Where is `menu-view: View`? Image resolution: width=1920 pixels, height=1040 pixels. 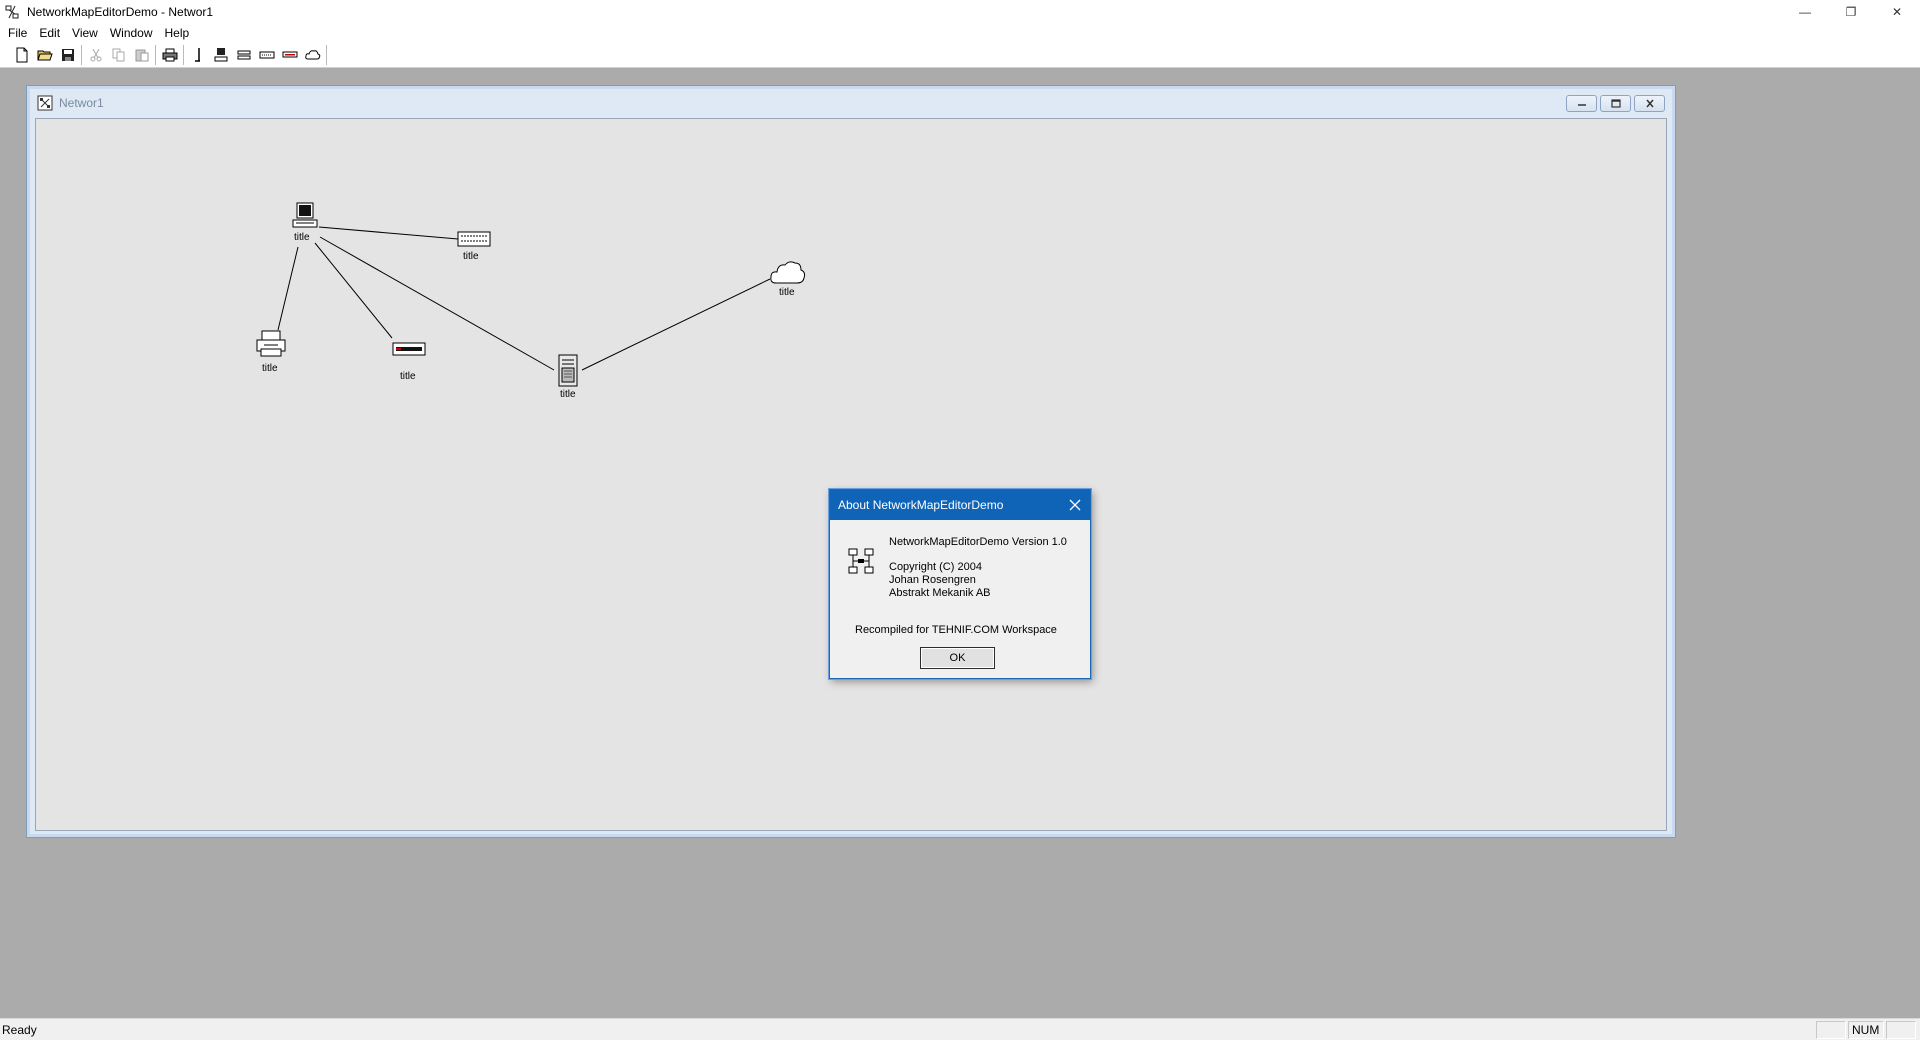 menu-view: View is located at coordinates (85, 33).